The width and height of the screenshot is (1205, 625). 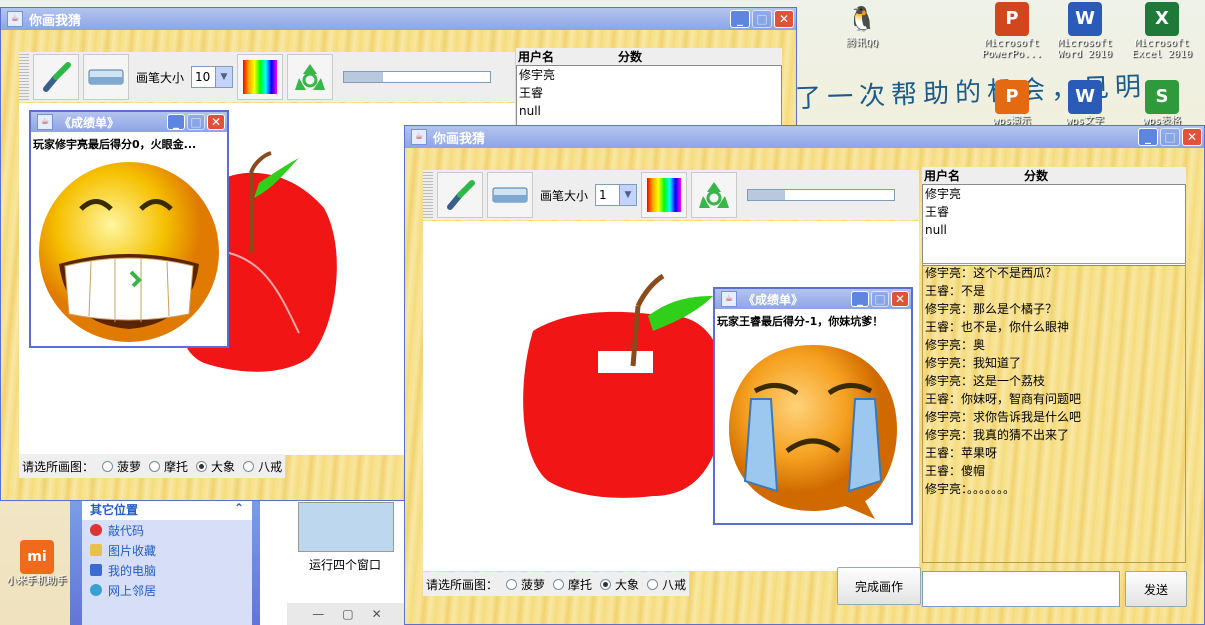 What do you see at coordinates (564, 195) in the screenshot?
I see `brush-size-label: 画笔大小` at bounding box center [564, 195].